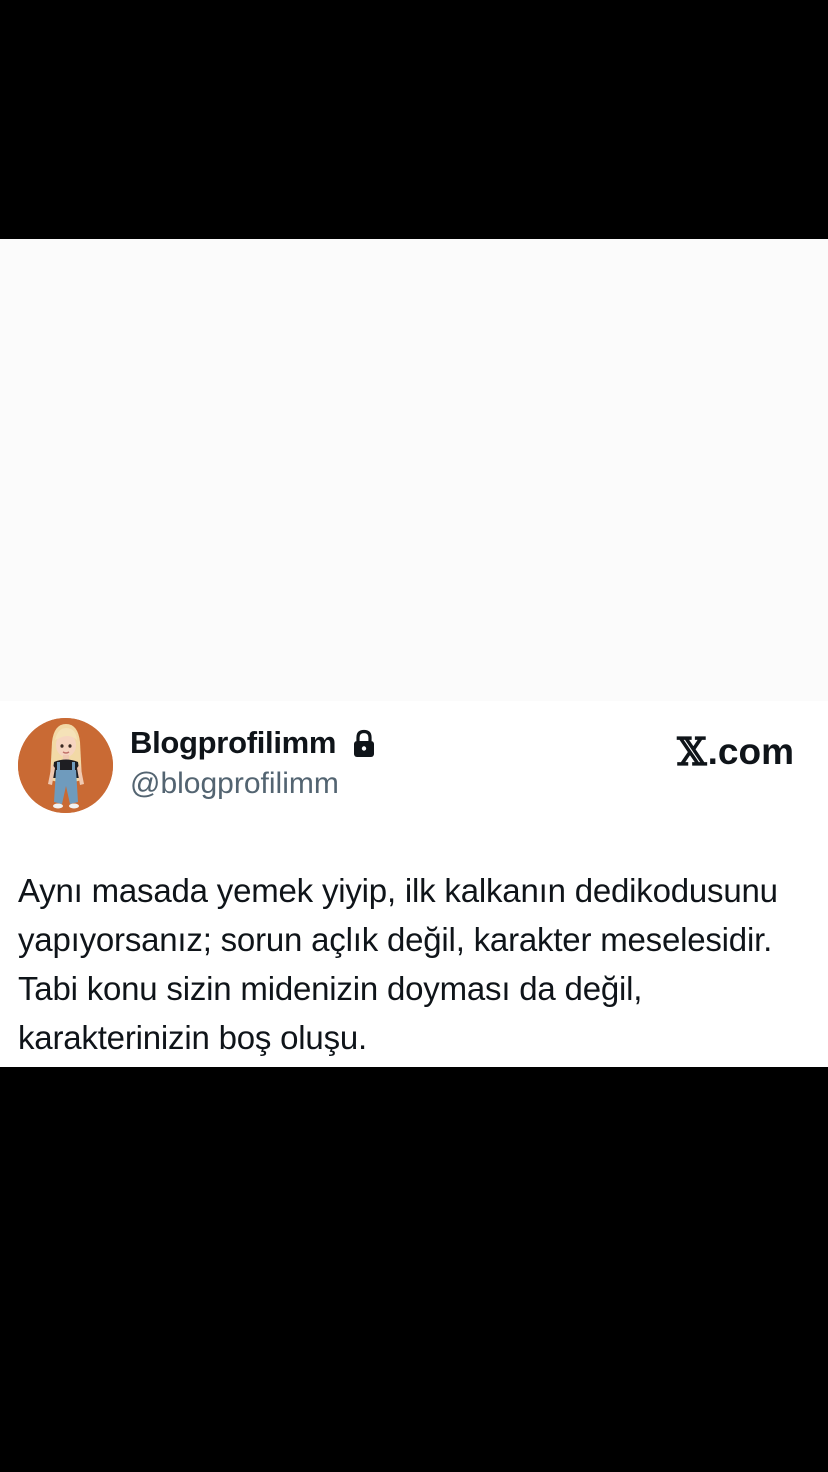 The image size is (828, 1472). I want to click on x-logo-icon: 𝕏, so click(692, 751).